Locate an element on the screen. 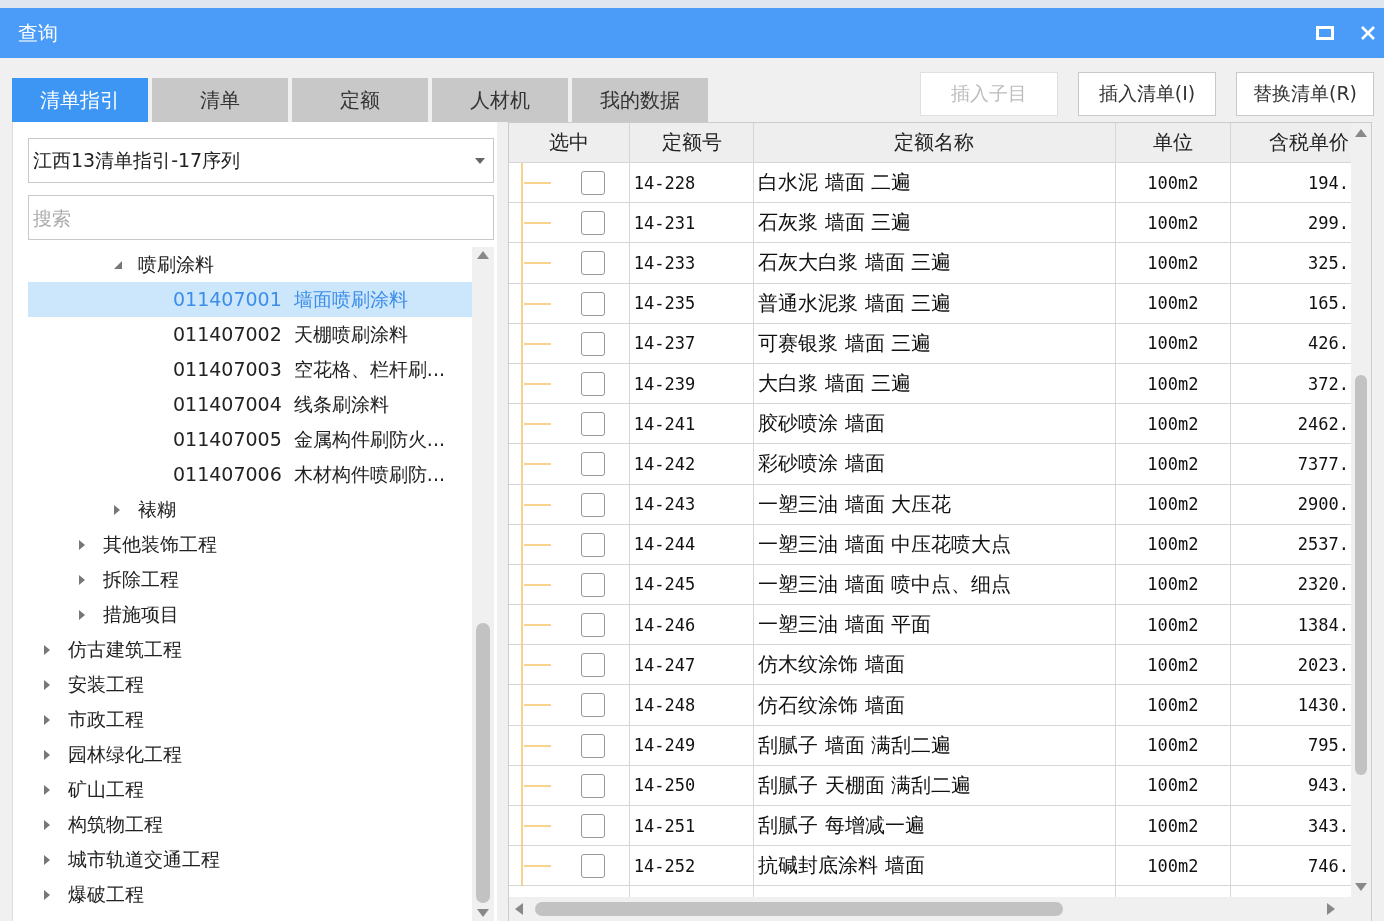 The image size is (1384, 921). action-button: 插入清单(I) is located at coordinates (1147, 94).